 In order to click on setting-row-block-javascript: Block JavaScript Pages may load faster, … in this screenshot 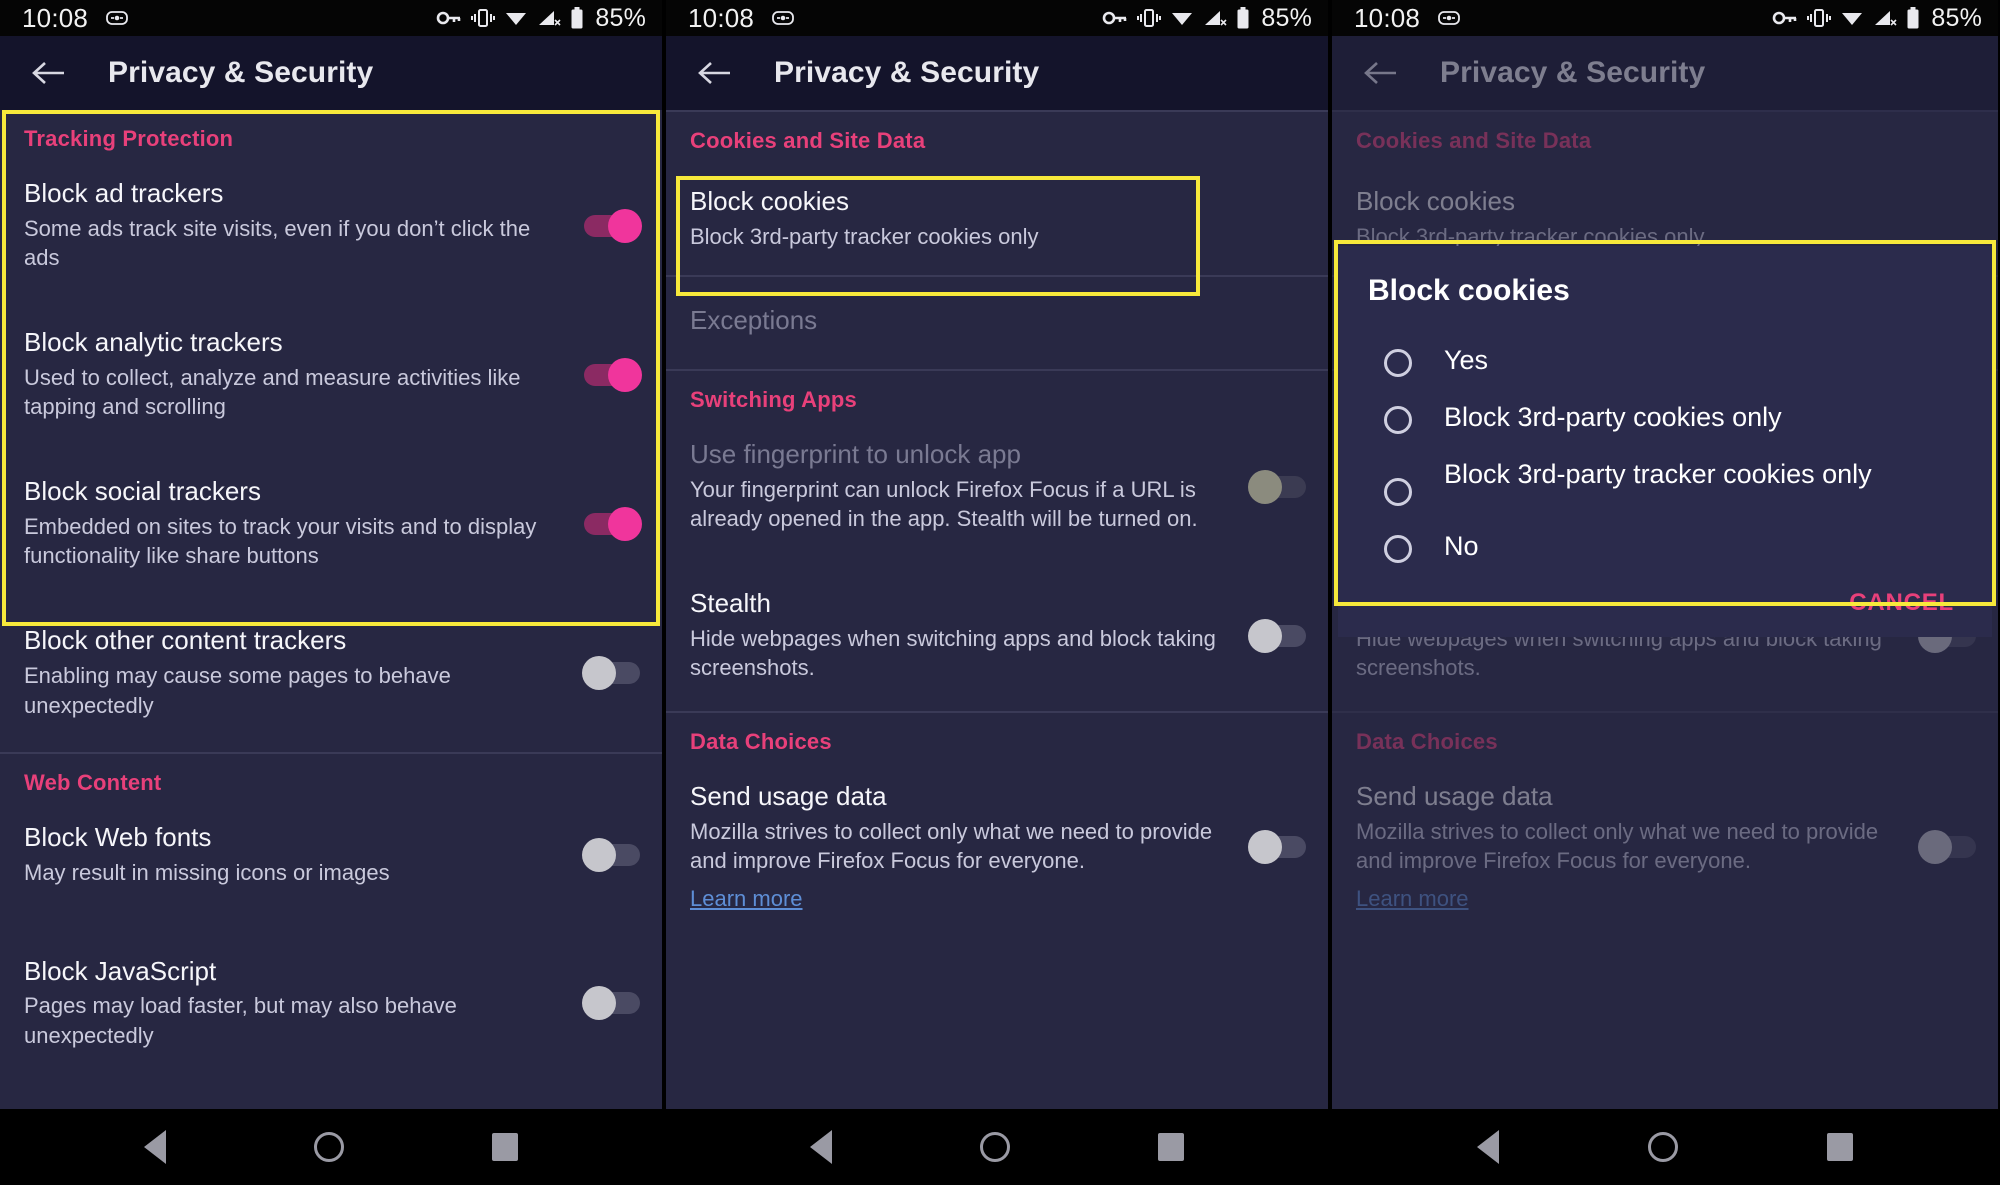, I will do `click(331, 1004)`.